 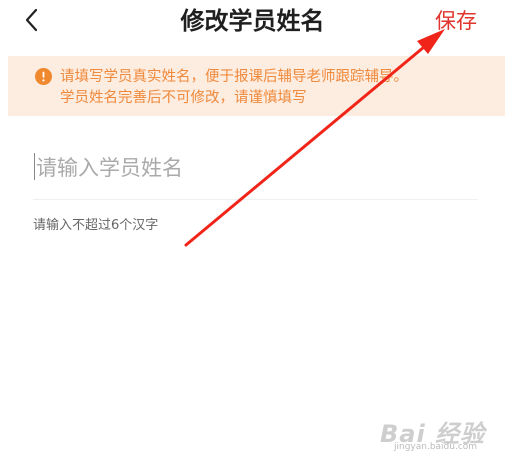 I want to click on student-name-input, so click(x=257, y=168).